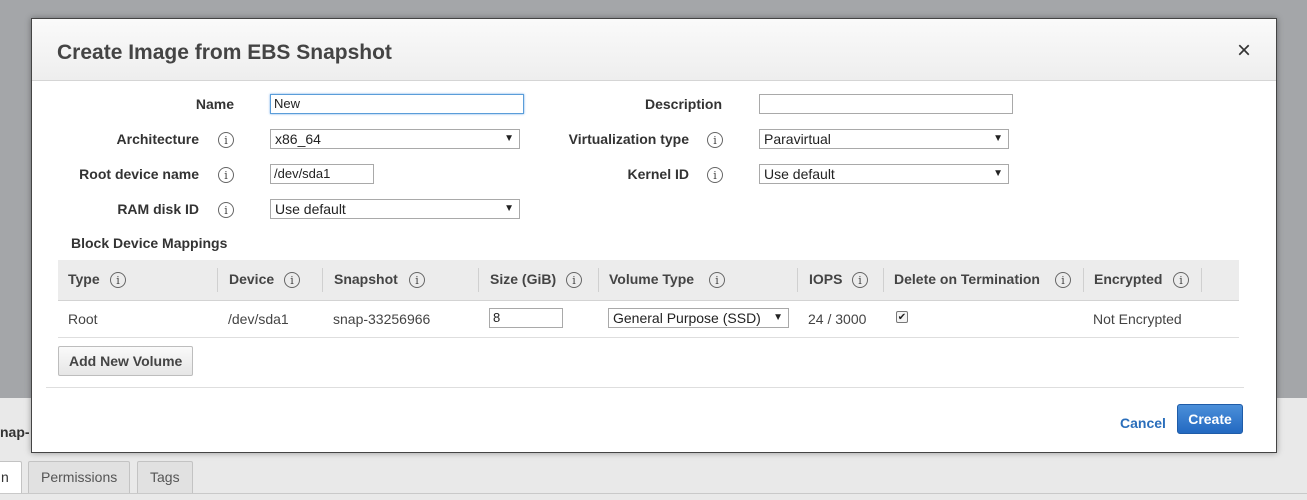 This screenshot has width=1307, height=500. Describe the element at coordinates (15, 432) in the screenshot. I see `background-snapshot-text: nap-` at that location.